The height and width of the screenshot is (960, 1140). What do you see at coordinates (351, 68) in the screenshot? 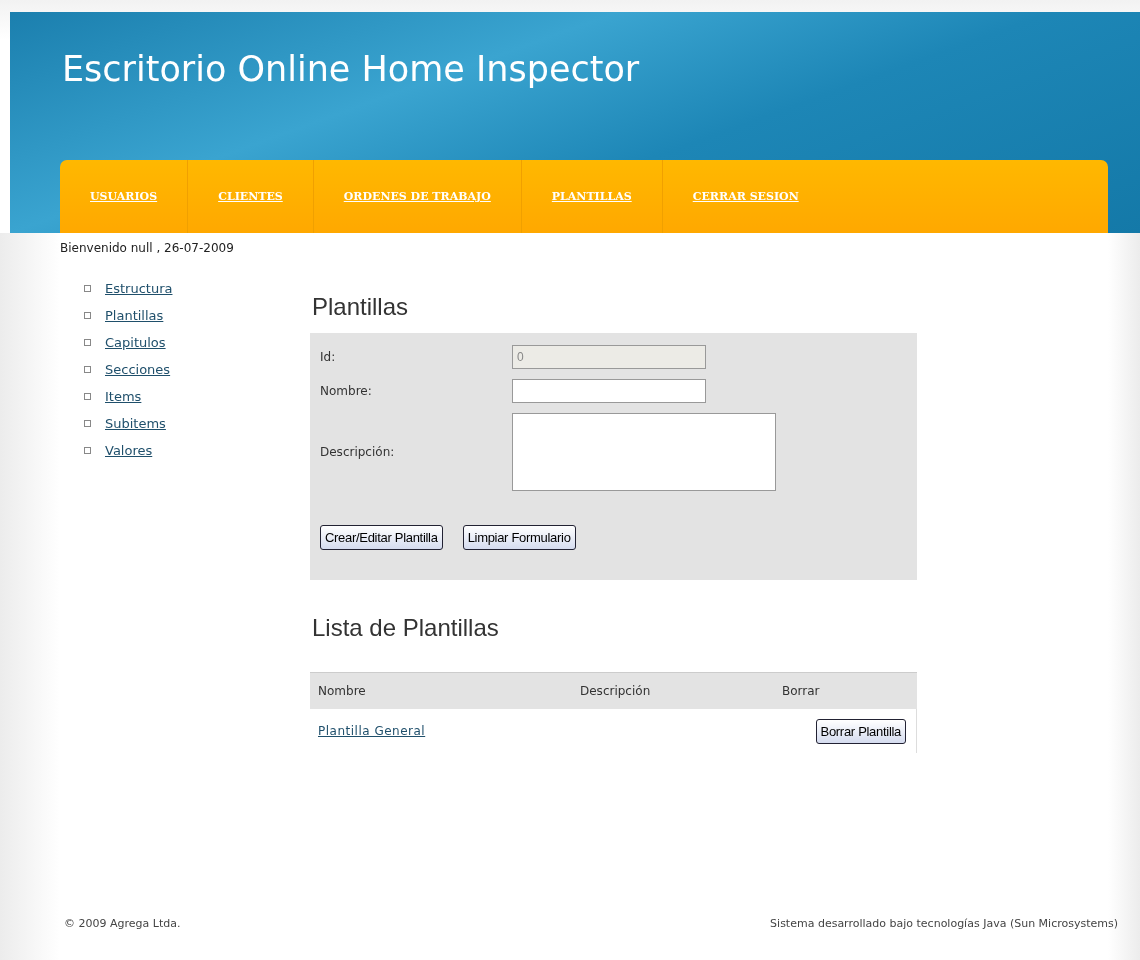
I see `site-title: Escritorio Online Home Inspector` at bounding box center [351, 68].